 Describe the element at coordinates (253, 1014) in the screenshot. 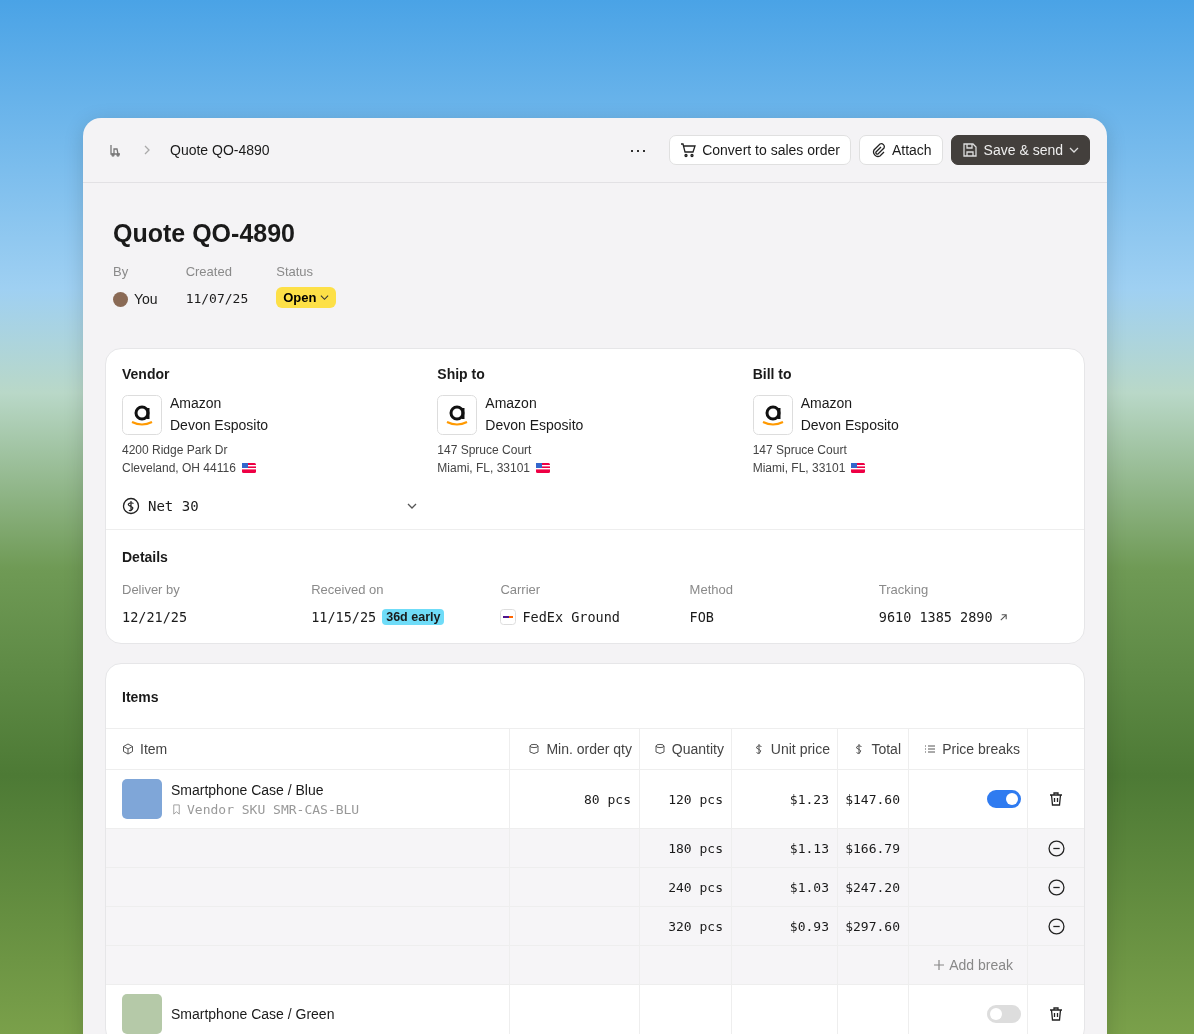

I see `product-name: Smartphone Case / Green` at that location.